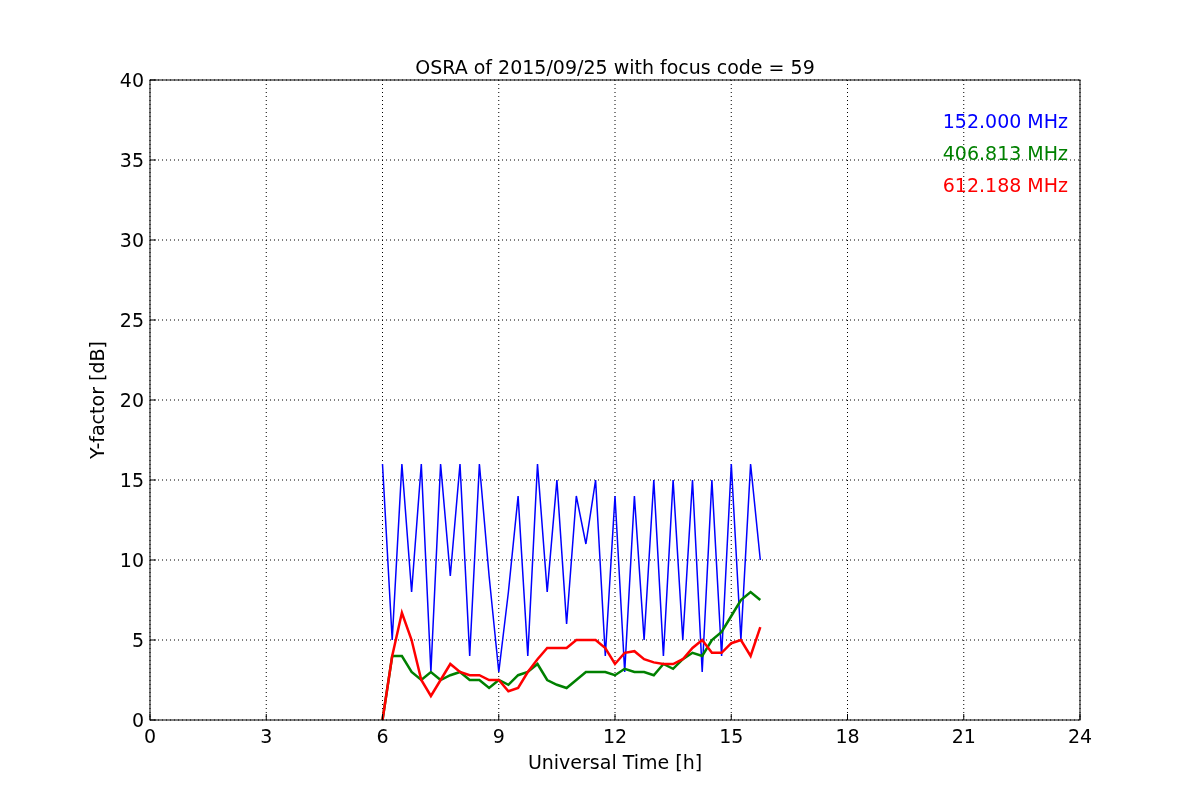  Describe the element at coordinates (131, 400) in the screenshot. I see `y-tick-label: 20` at that location.